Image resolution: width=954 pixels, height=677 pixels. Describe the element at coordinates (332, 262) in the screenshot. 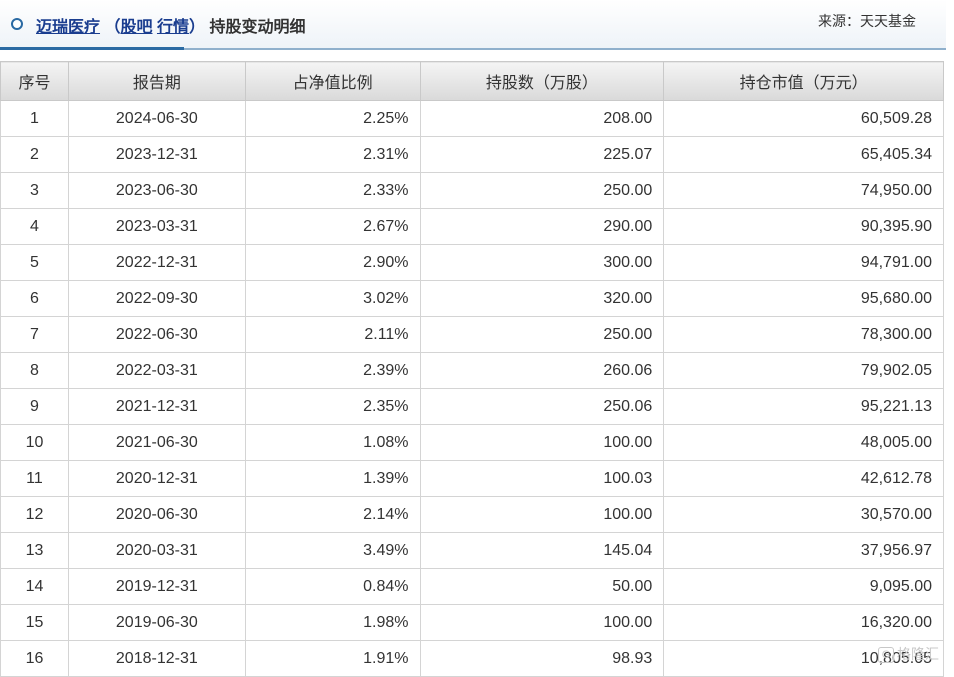

I see `col-nav-ratio-cell: 2.90%` at that location.